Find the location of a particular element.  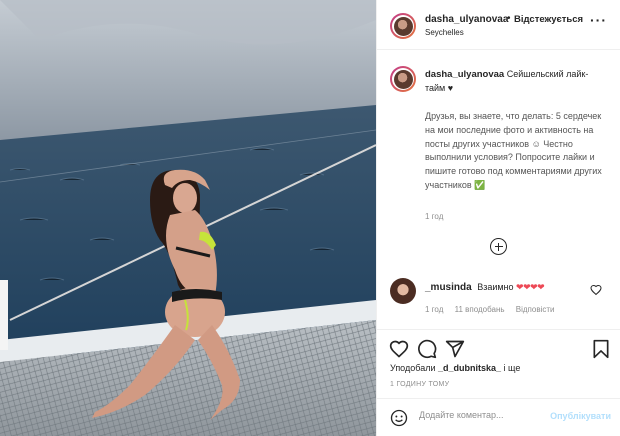

comment-hearts: ❤❤❤❤ is located at coordinates (530, 287).